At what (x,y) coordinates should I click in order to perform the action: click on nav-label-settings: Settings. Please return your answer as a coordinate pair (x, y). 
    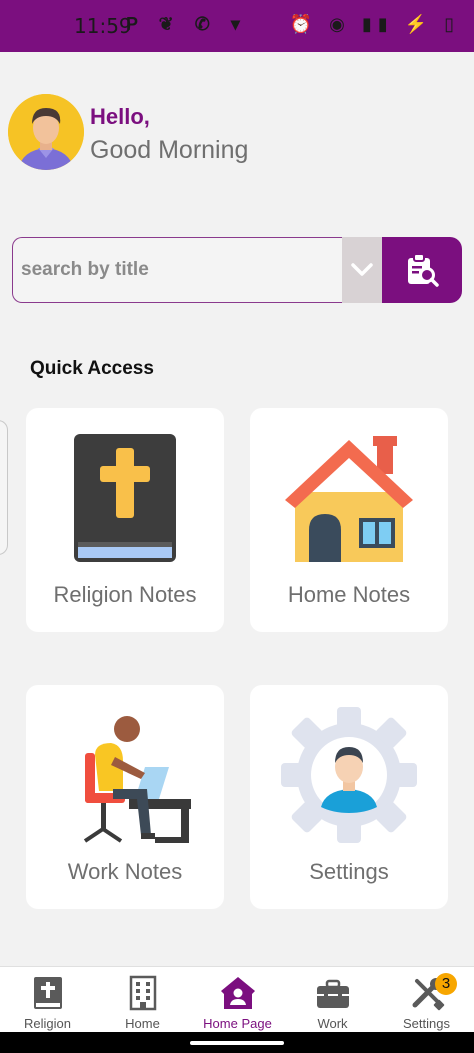
    Looking at the image, I should click on (426, 1023).